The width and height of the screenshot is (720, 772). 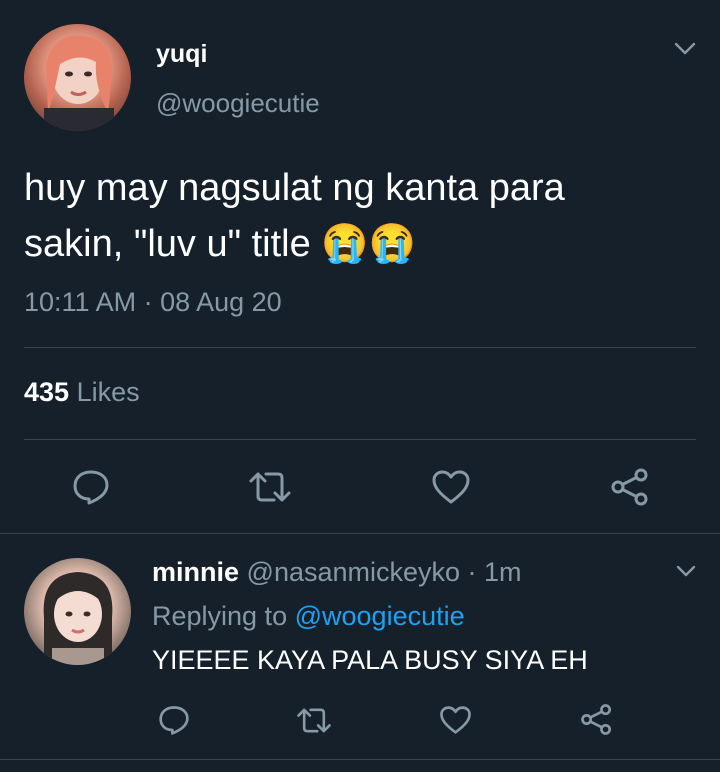 What do you see at coordinates (153, 302) in the screenshot?
I see `tweet-timestamp: 10:11 AM · 08 Aug 20` at bounding box center [153, 302].